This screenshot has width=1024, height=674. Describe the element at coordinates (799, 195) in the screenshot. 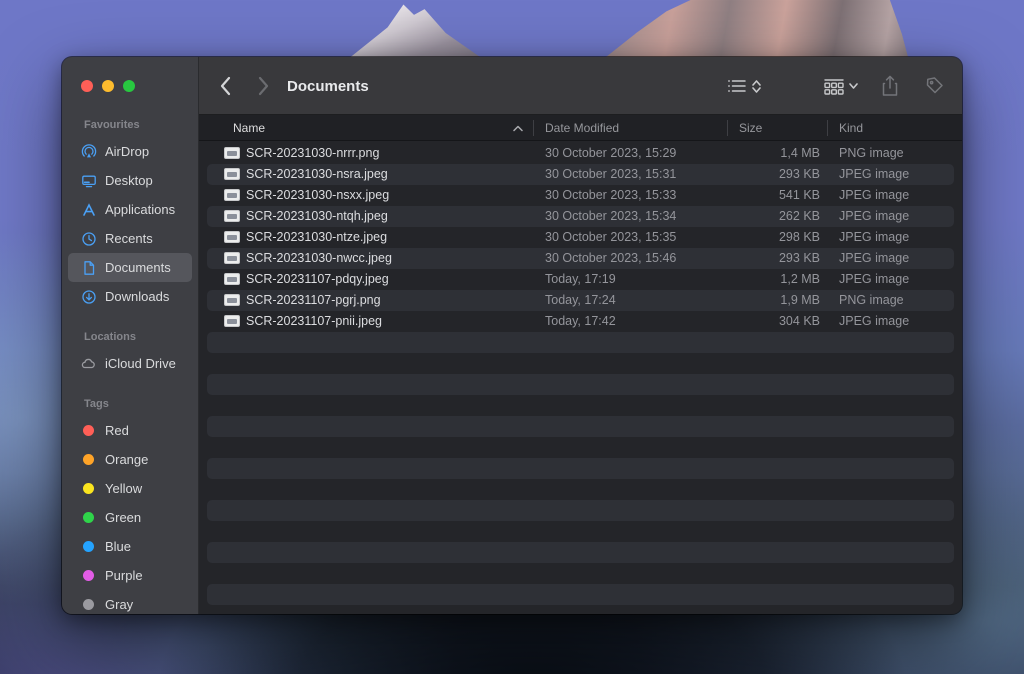

I see `file-size: 541 KB` at that location.